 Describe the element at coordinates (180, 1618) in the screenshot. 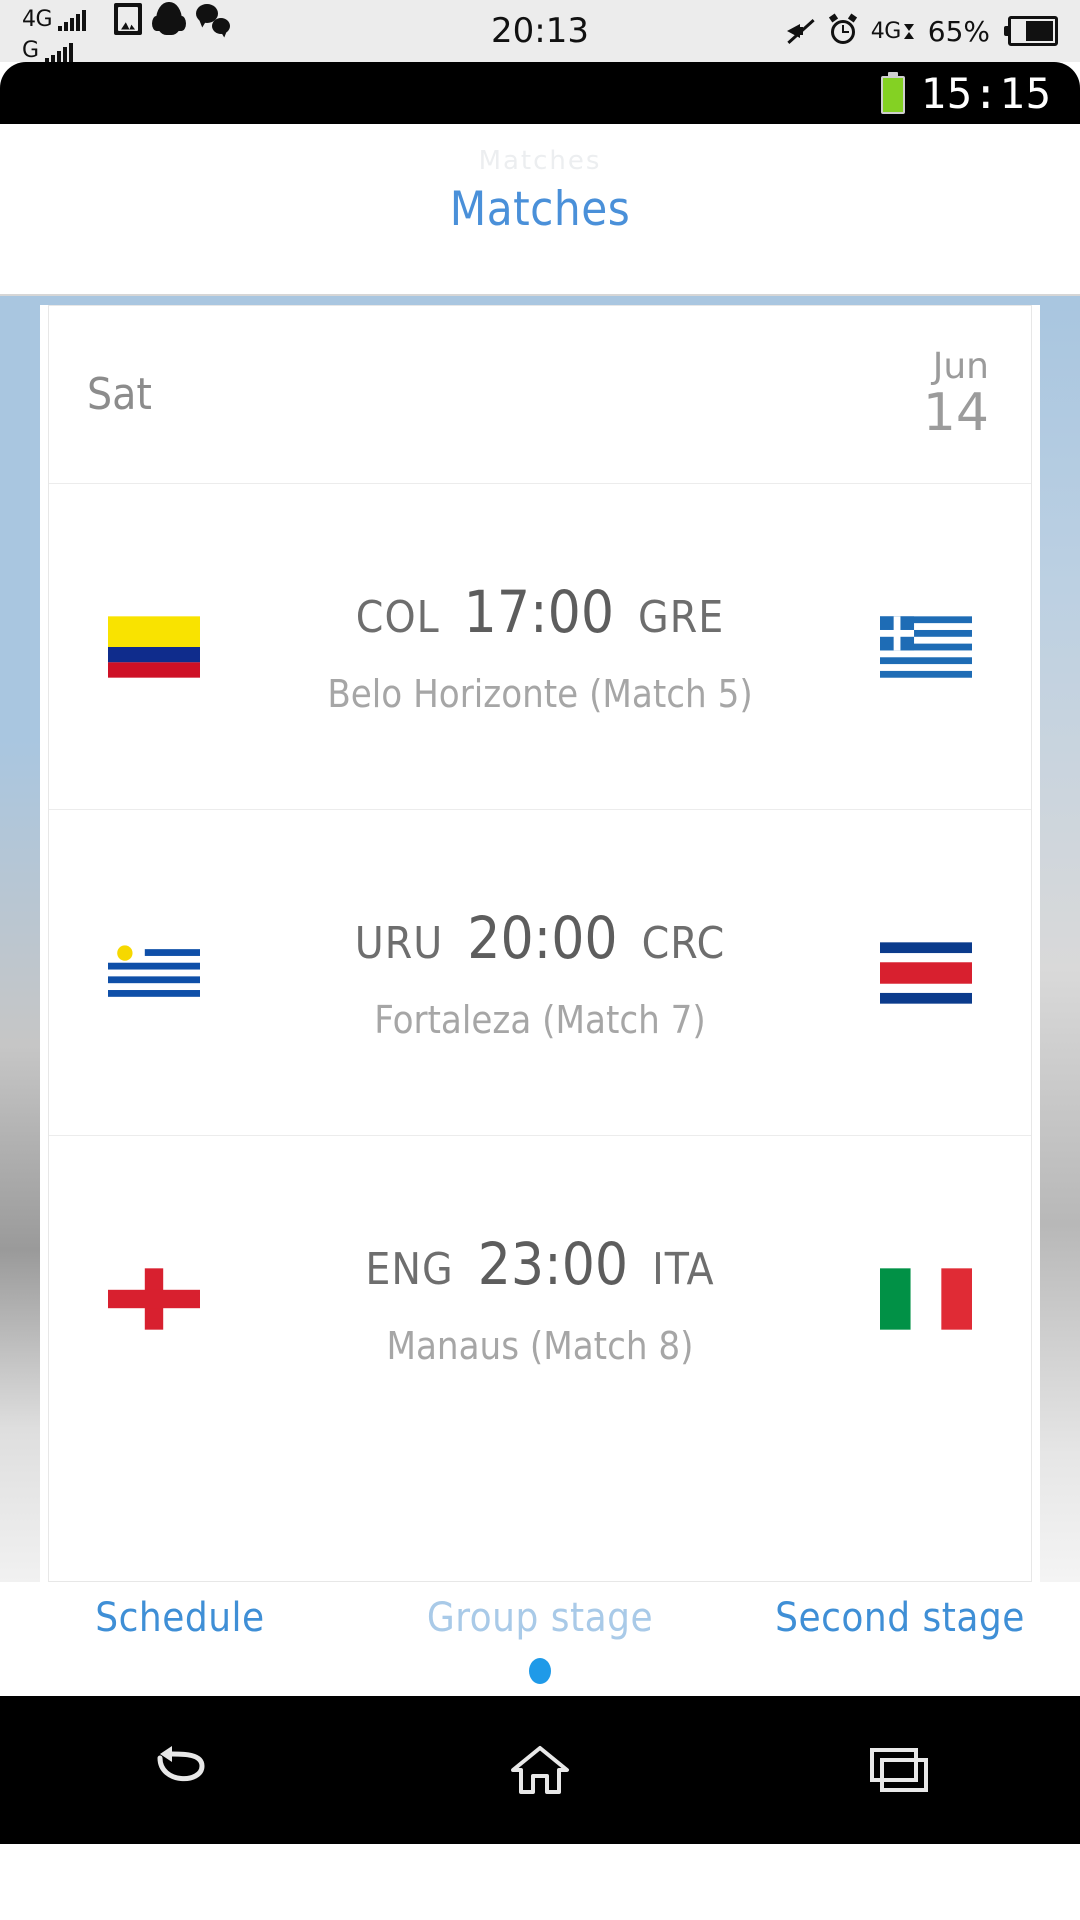

I see `tab-schedule: Schedule` at that location.